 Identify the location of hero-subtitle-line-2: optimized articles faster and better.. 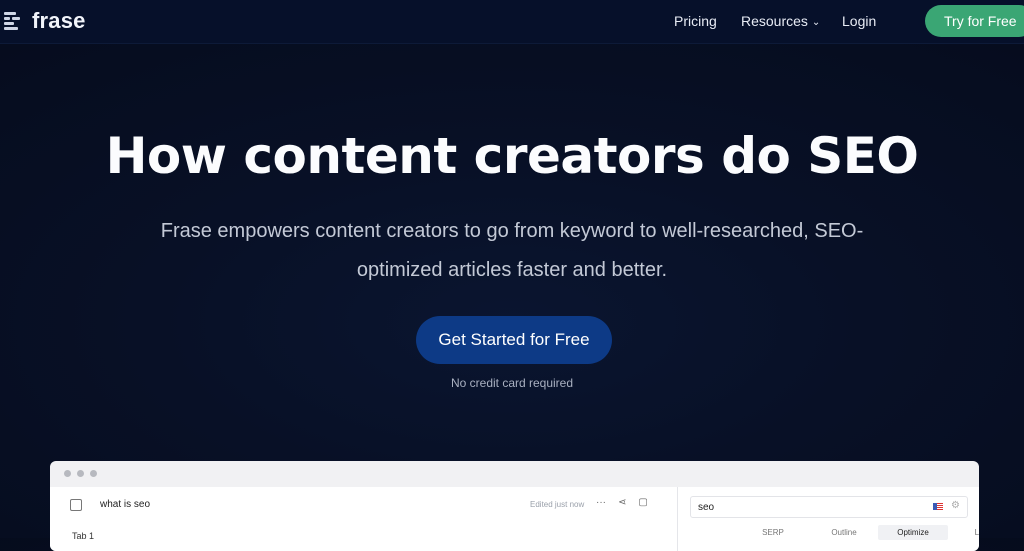
(512, 270).